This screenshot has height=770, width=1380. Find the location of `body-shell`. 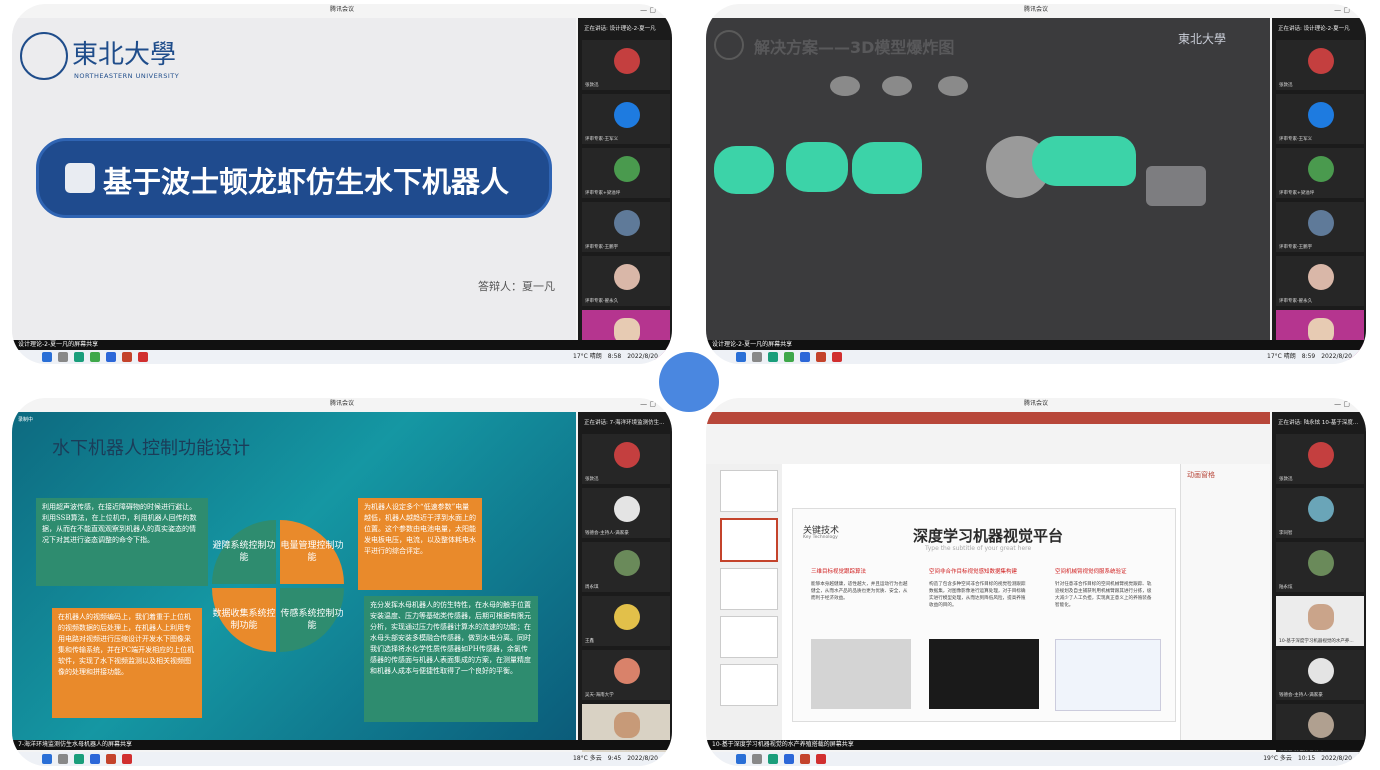

body-shell is located at coordinates (1084, 161).